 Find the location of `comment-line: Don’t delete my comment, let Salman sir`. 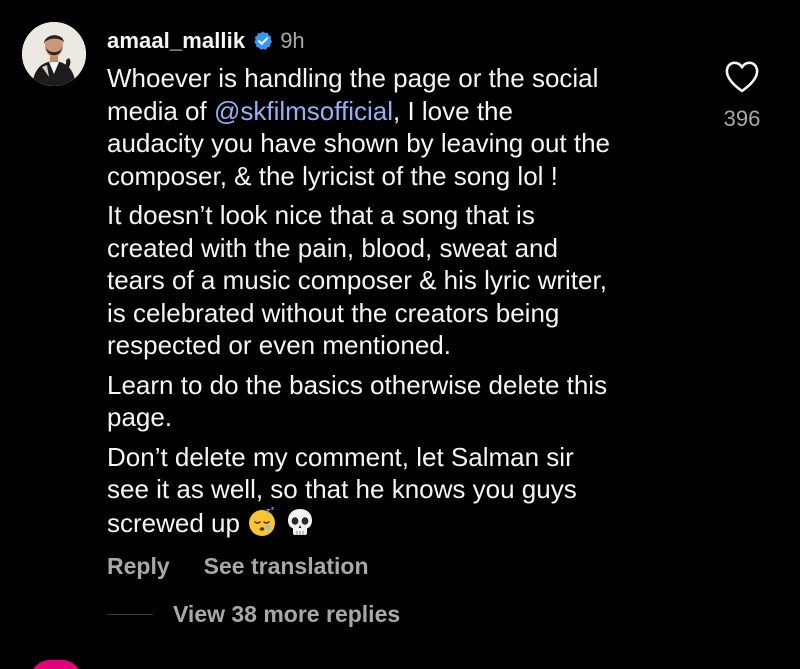

comment-line: Don’t delete my comment, let Salman sir is located at coordinates (340, 456).